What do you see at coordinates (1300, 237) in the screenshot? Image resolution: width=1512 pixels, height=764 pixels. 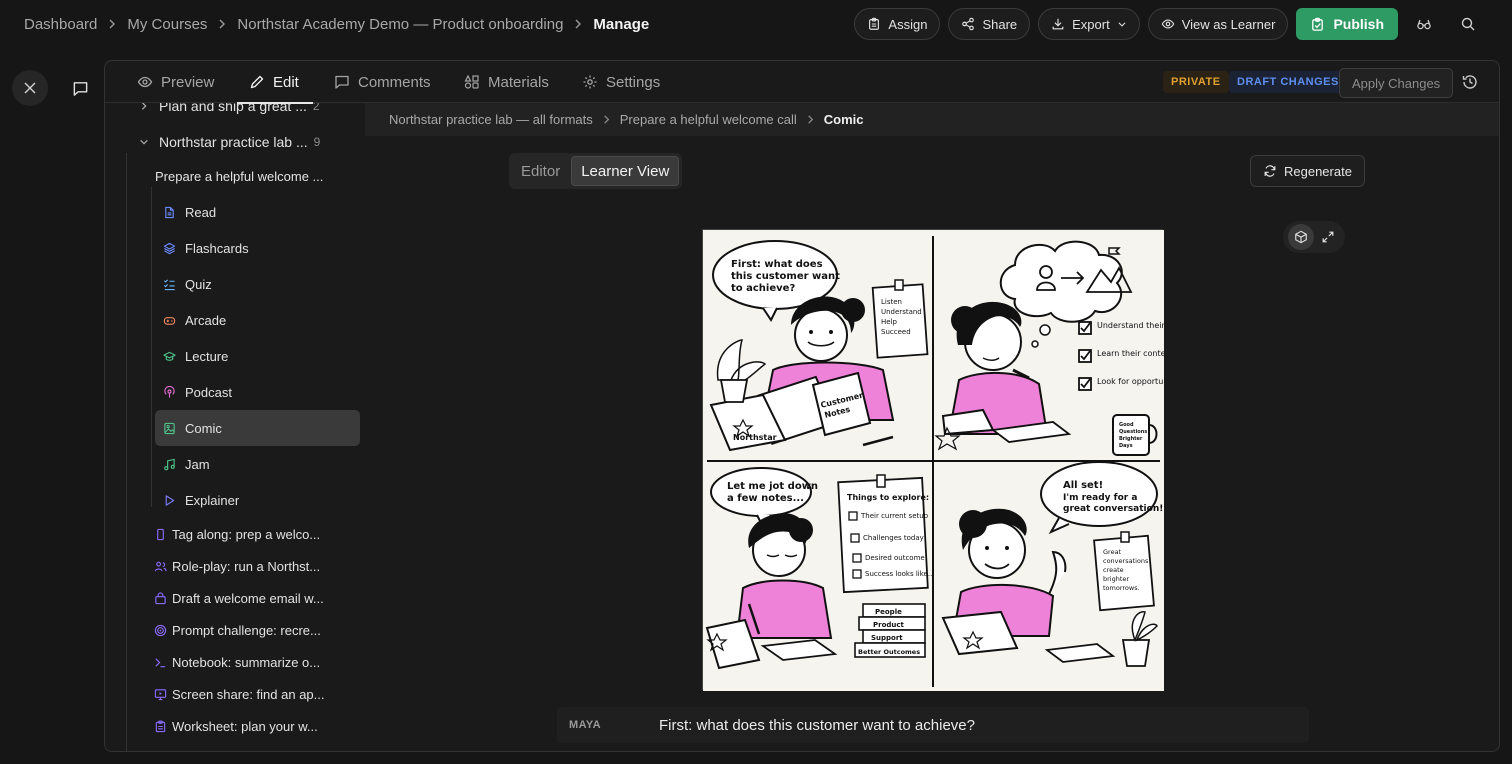 I see `3d-view-button` at bounding box center [1300, 237].